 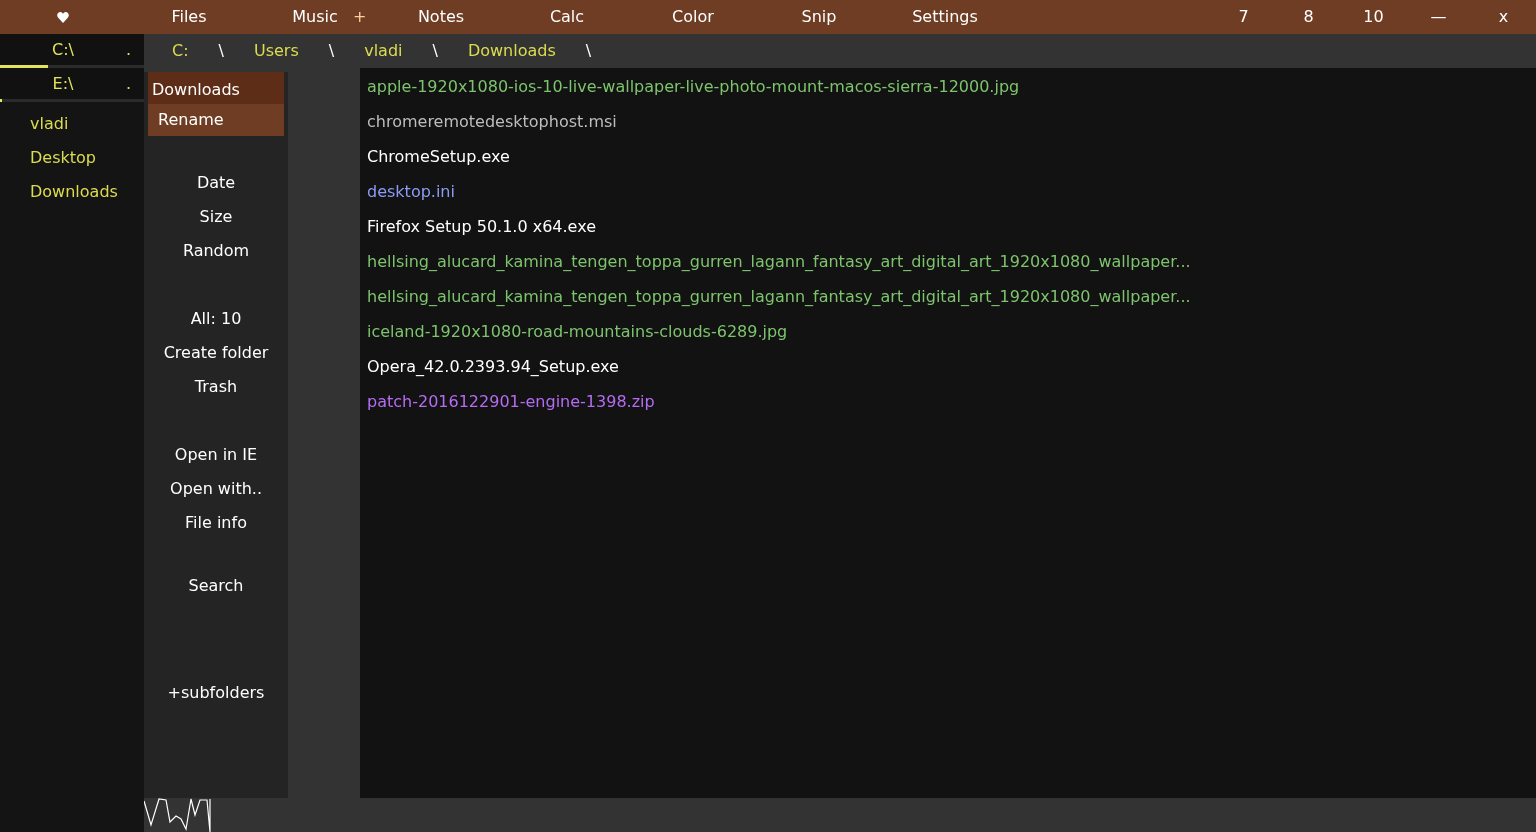 What do you see at coordinates (441, 17) in the screenshot?
I see `menu-tab: Notes` at bounding box center [441, 17].